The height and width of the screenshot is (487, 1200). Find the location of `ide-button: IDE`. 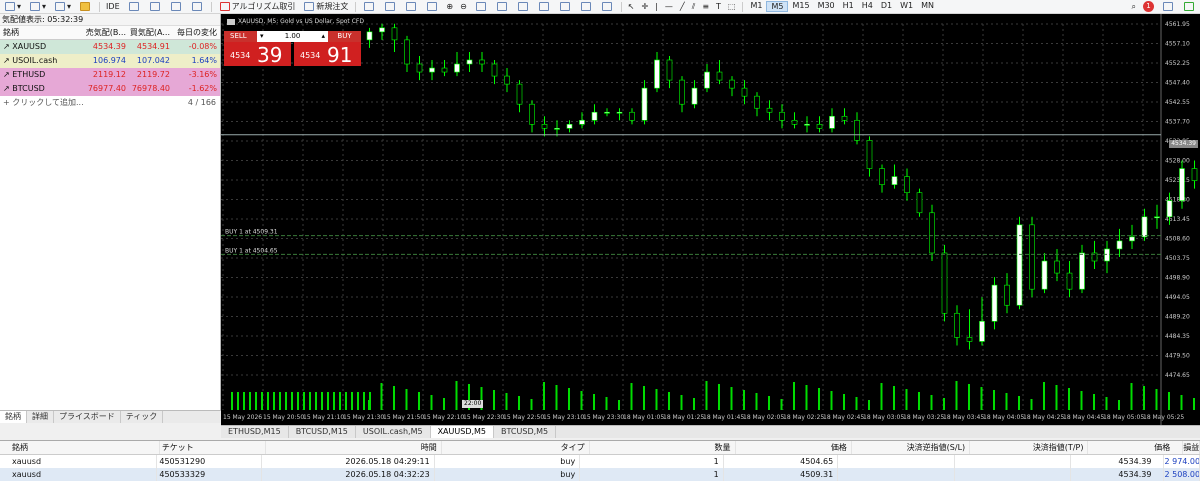

ide-button: IDE is located at coordinates (113, 7).